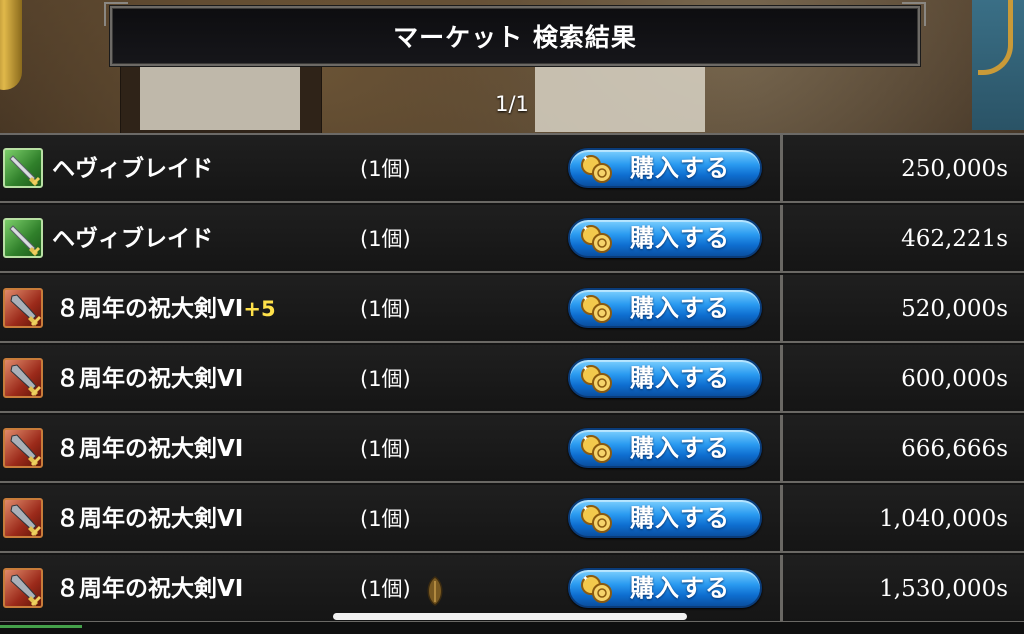  I want to click on page-indicator: 1/1, so click(512, 104).